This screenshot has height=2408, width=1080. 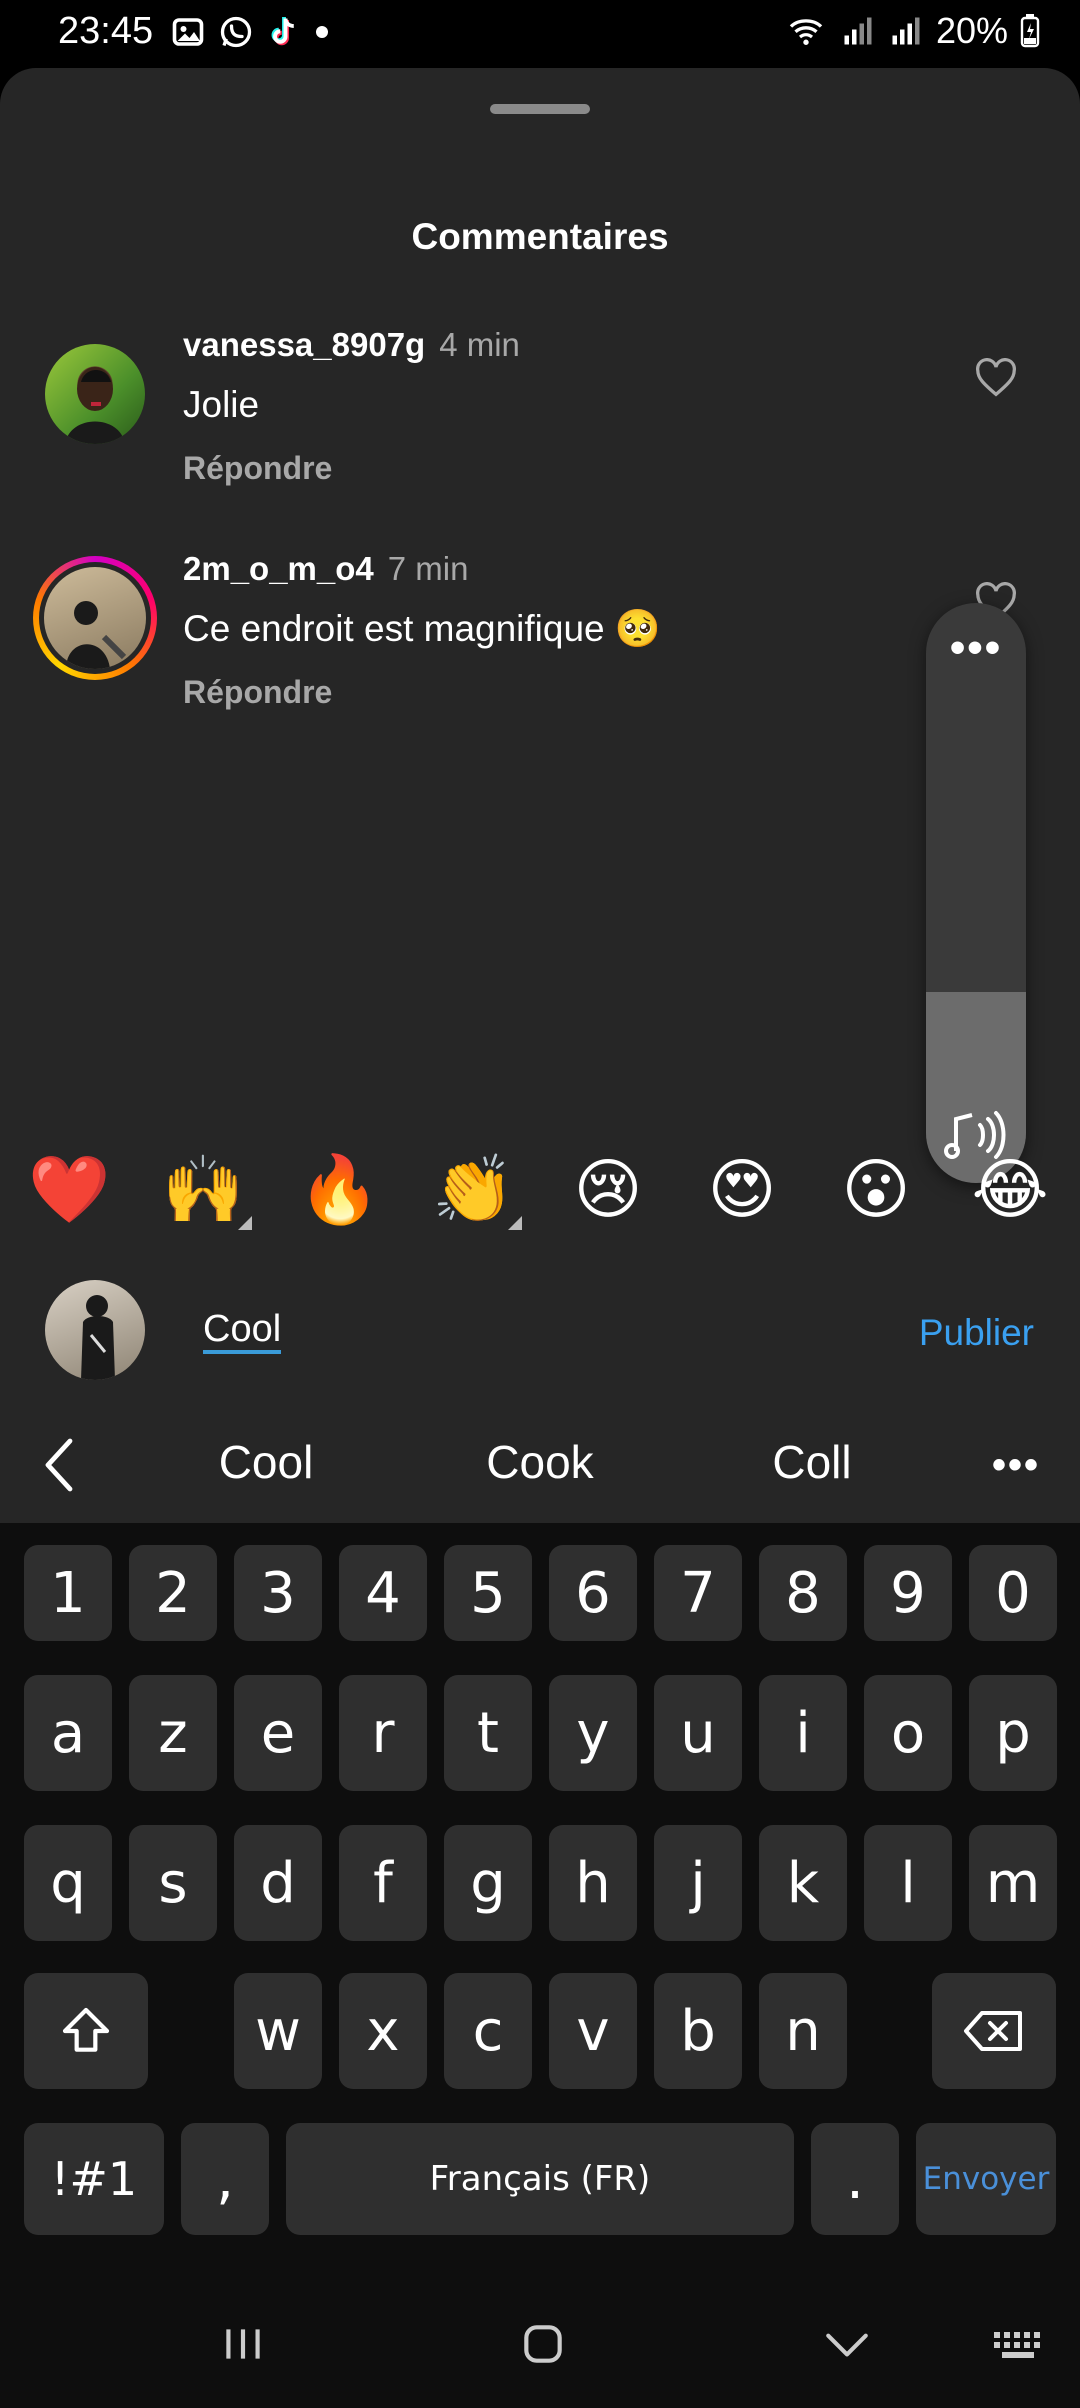 What do you see at coordinates (221, 404) in the screenshot?
I see `comment-text: Jolie` at bounding box center [221, 404].